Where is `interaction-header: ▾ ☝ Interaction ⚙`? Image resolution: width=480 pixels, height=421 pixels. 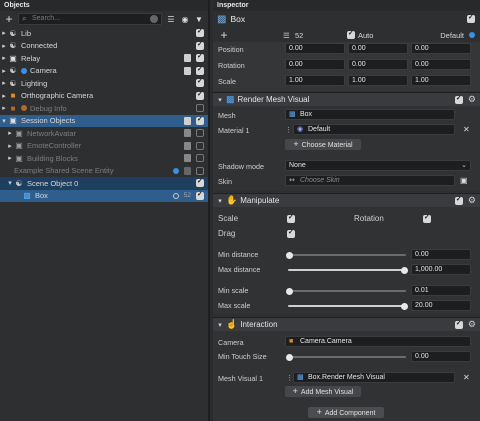
interaction-header: ▾ ☝ Interaction ⚙ is located at coordinates (346, 324).